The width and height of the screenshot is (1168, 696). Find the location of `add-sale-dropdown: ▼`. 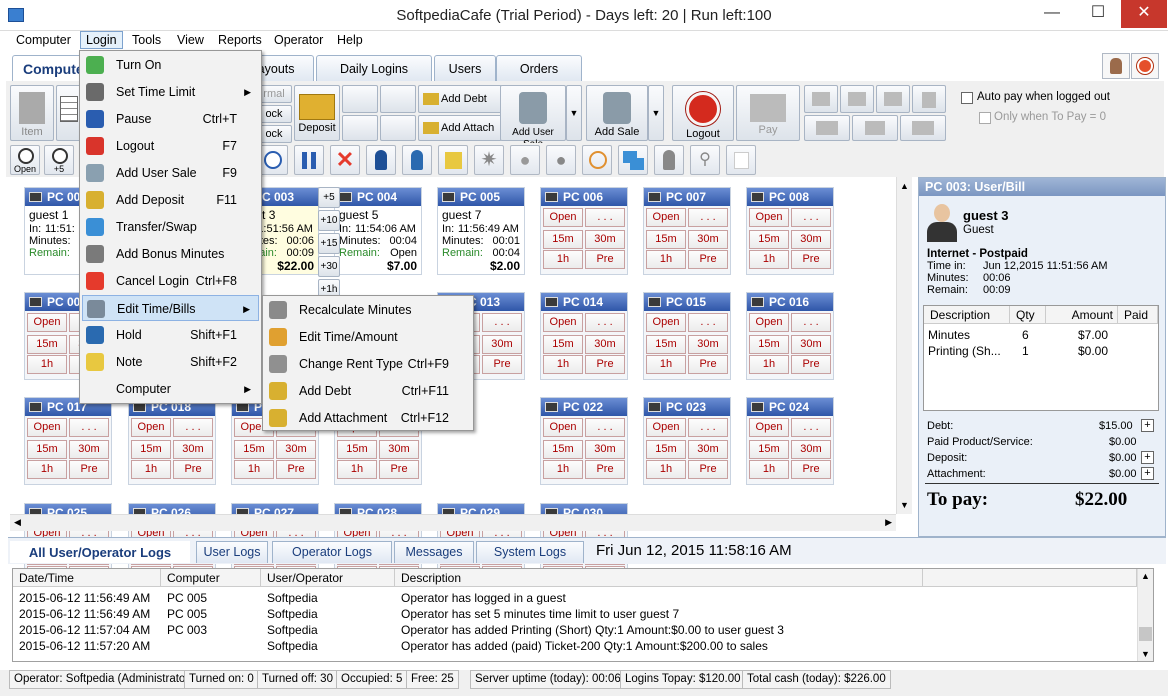

add-sale-dropdown: ▼ is located at coordinates (656, 113).